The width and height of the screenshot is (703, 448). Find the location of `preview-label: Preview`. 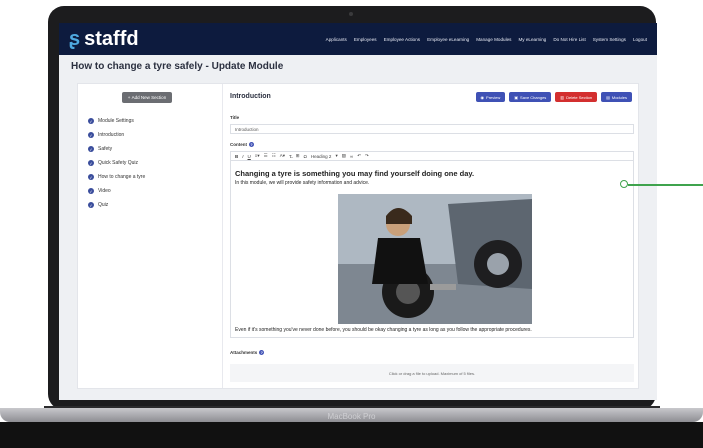

preview-label: Preview is located at coordinates (493, 97).